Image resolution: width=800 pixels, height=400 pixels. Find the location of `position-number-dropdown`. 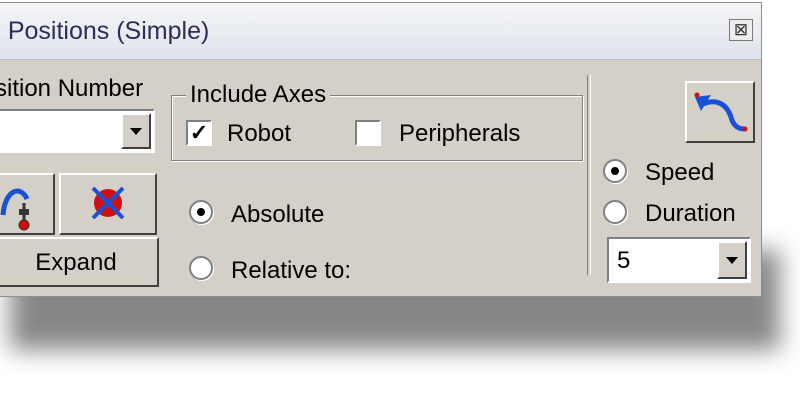

position-number-dropdown is located at coordinates (77, 131).